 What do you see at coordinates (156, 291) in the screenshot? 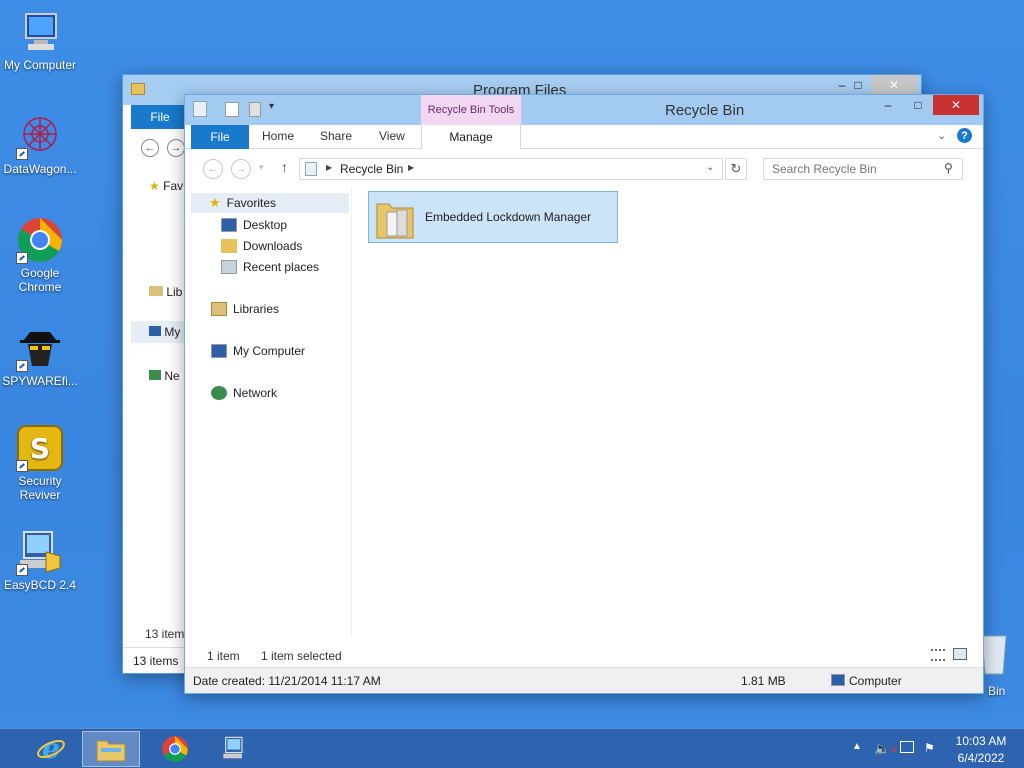
I see `library-icon` at bounding box center [156, 291].